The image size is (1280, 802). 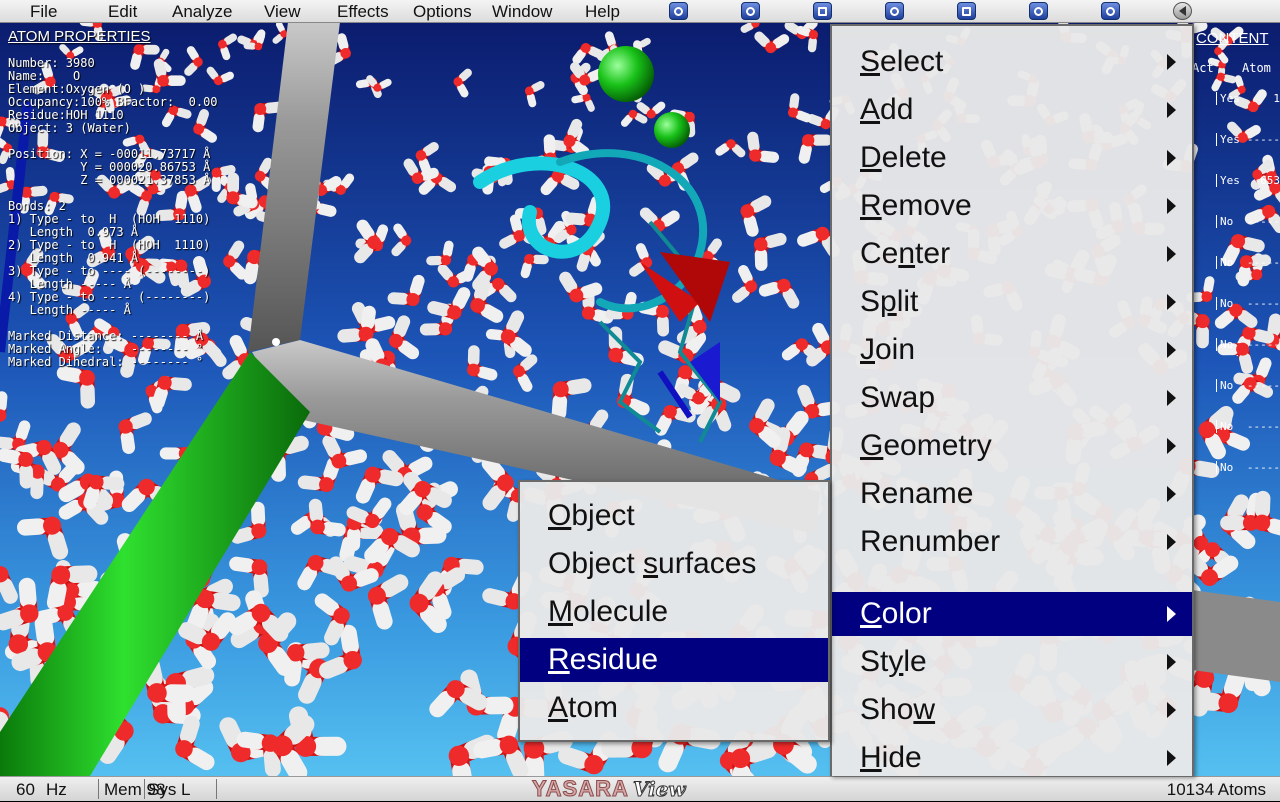 What do you see at coordinates (894, 11) in the screenshot?
I see `refresh-icon` at bounding box center [894, 11].